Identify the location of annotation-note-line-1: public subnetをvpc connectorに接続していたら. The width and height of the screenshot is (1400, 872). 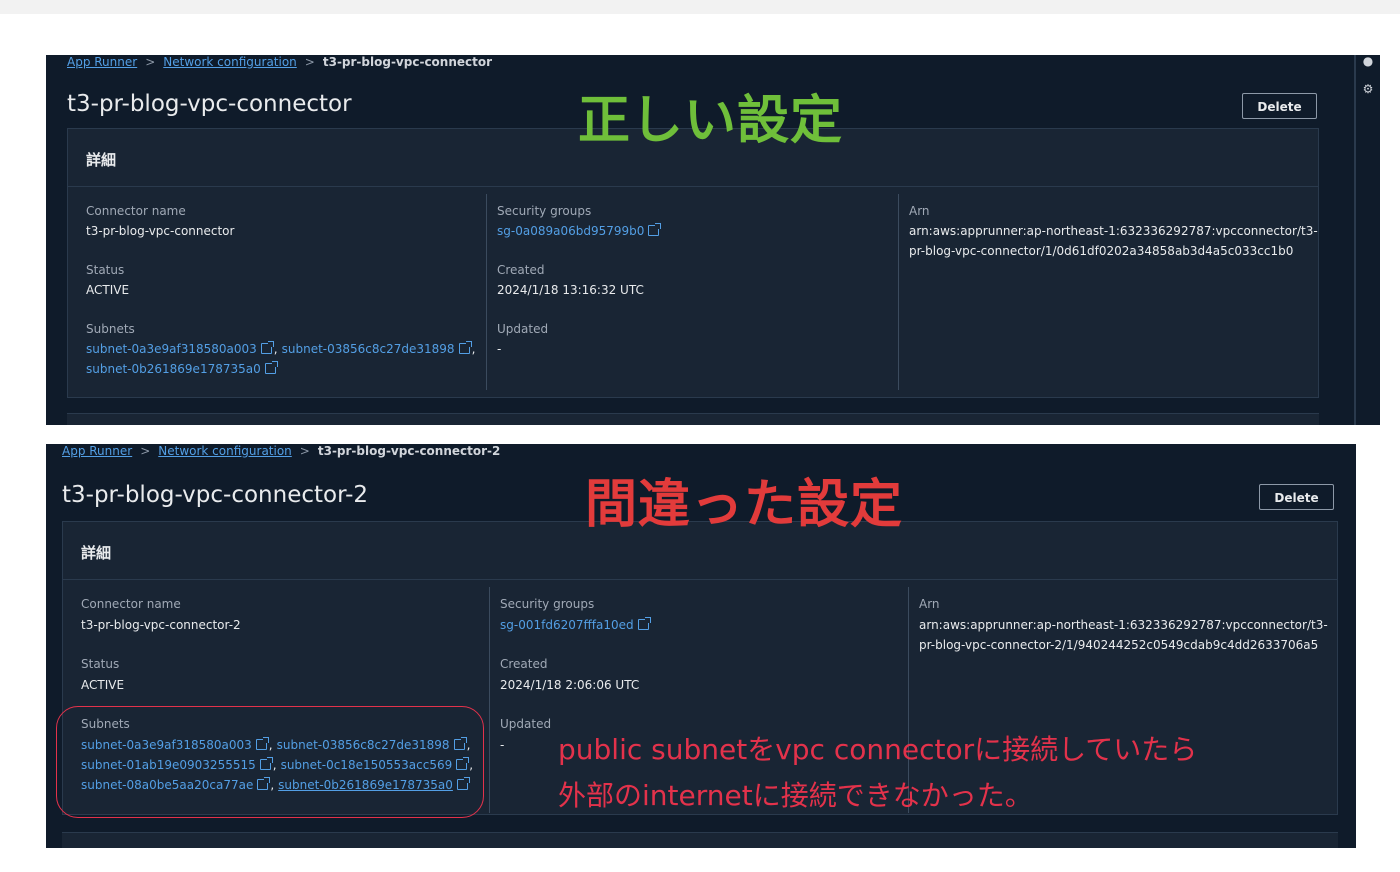
(878, 749).